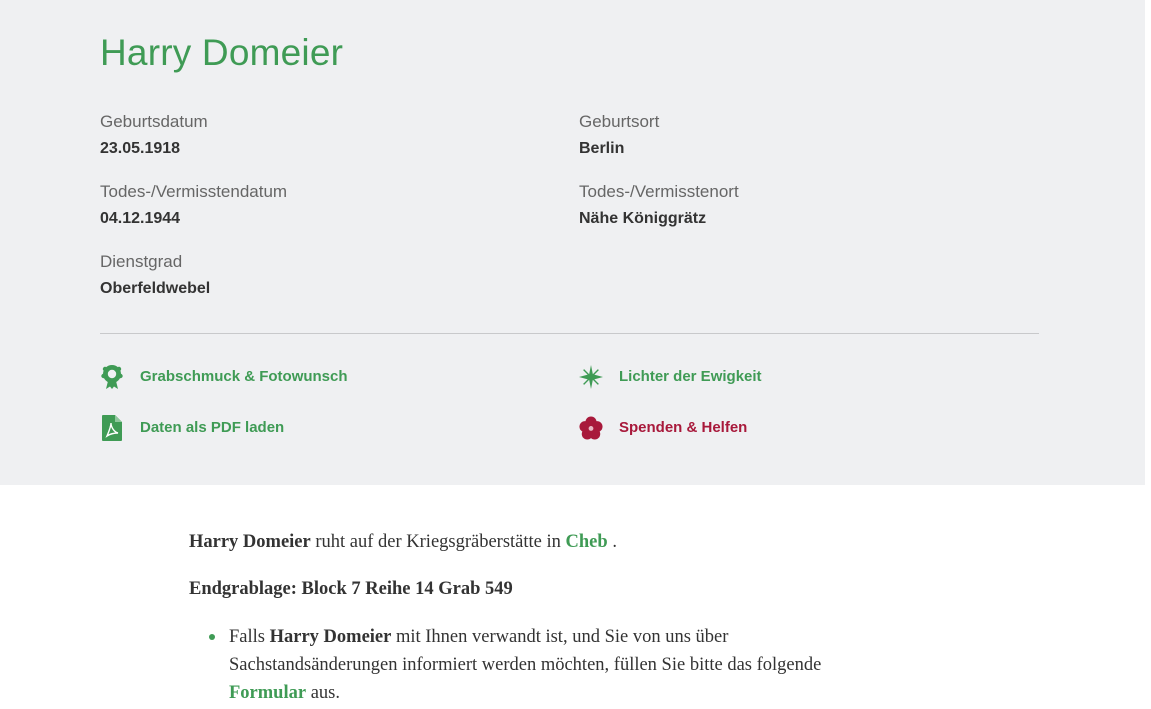  What do you see at coordinates (212, 427) in the screenshot?
I see `pdf-download-label: Daten als PDF laden` at bounding box center [212, 427].